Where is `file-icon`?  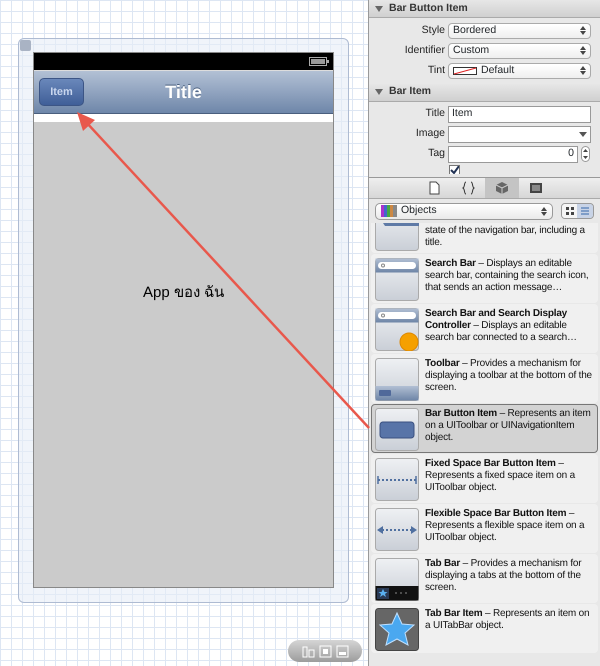
file-icon is located at coordinates (433, 188).